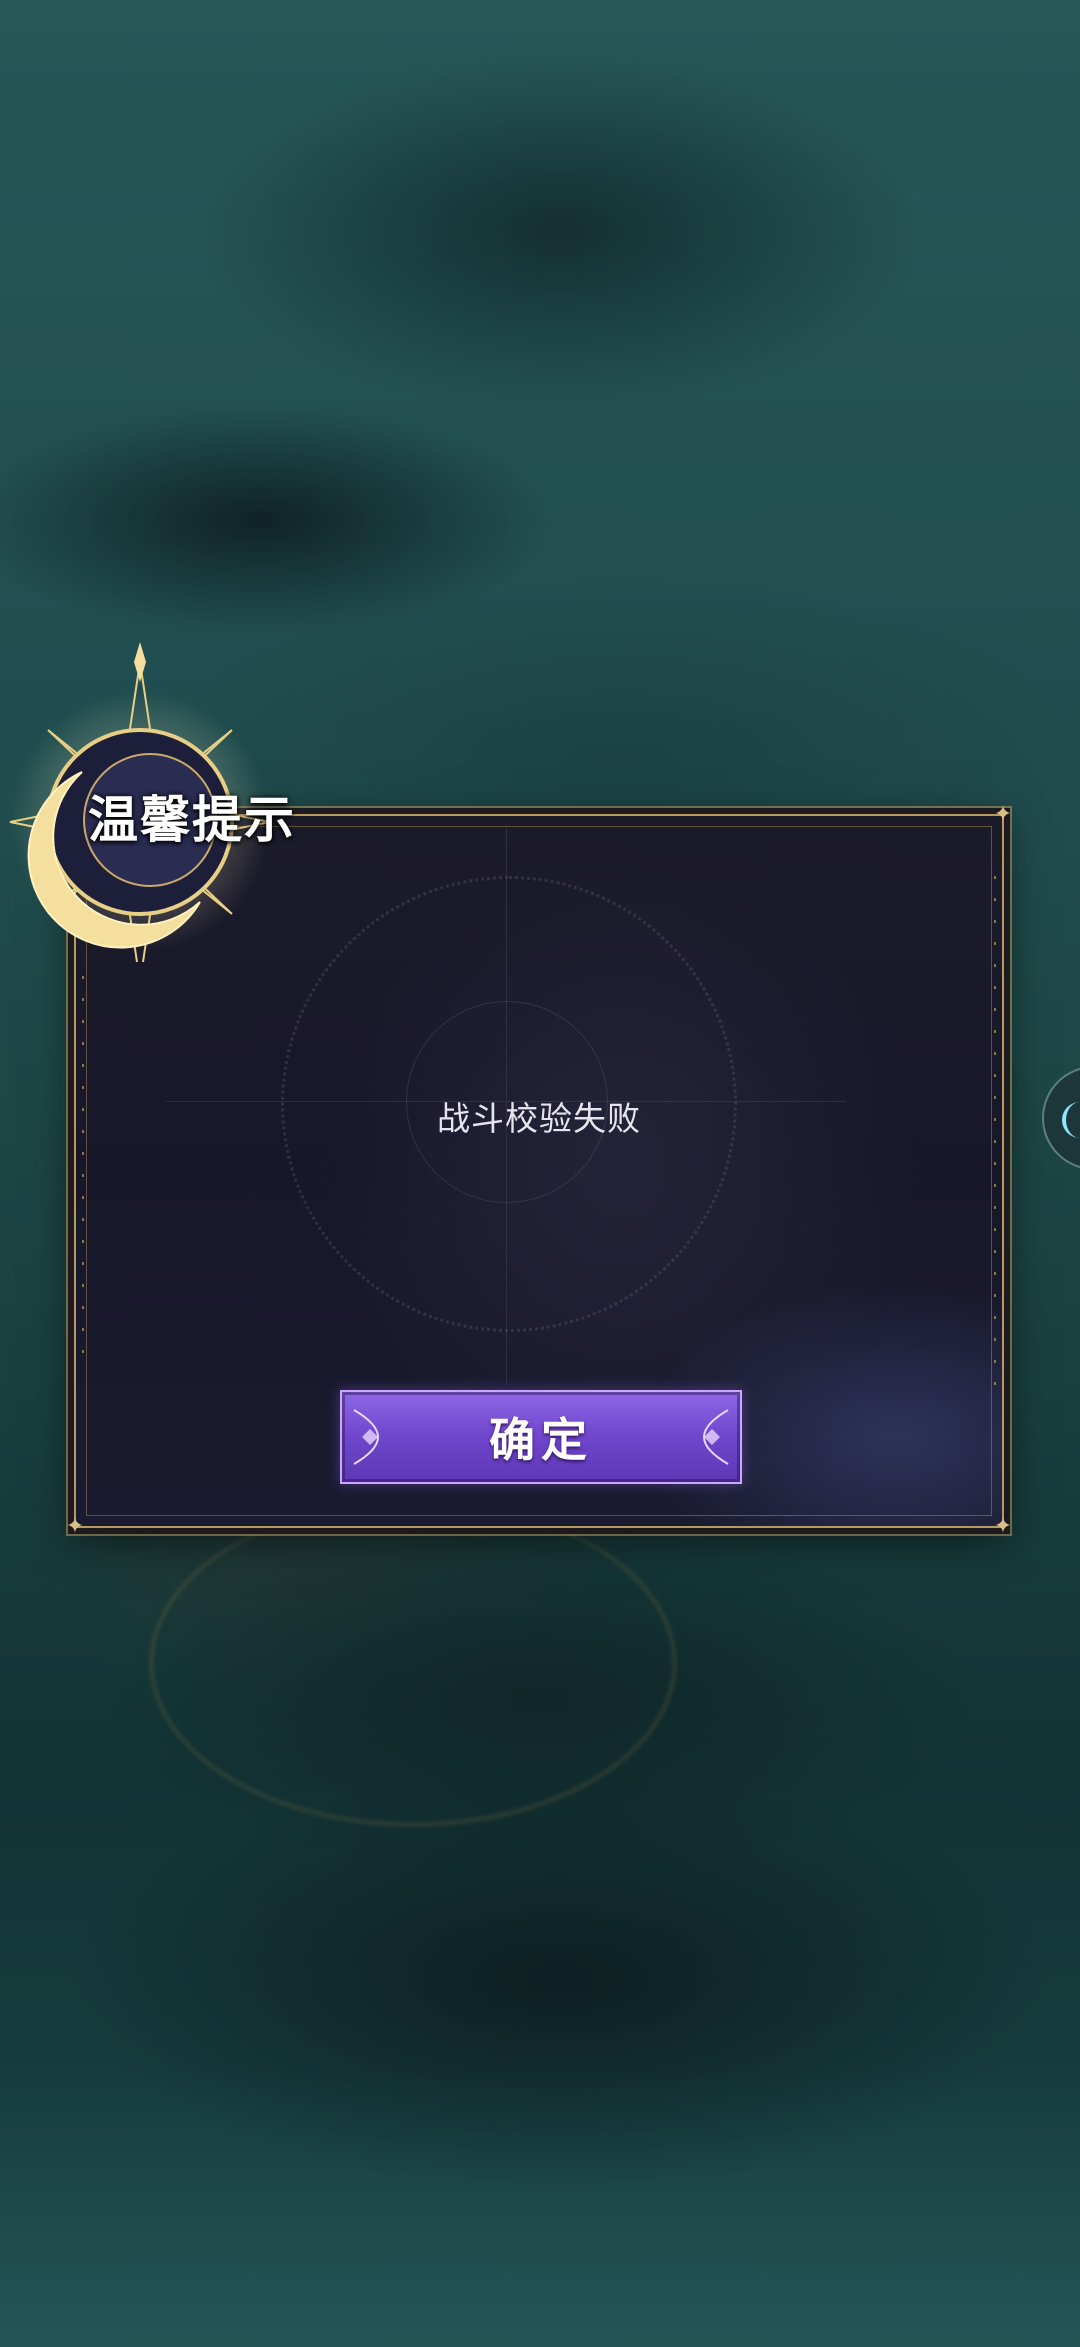  I want to click on side-handle-arc, so click(1071, 1120).